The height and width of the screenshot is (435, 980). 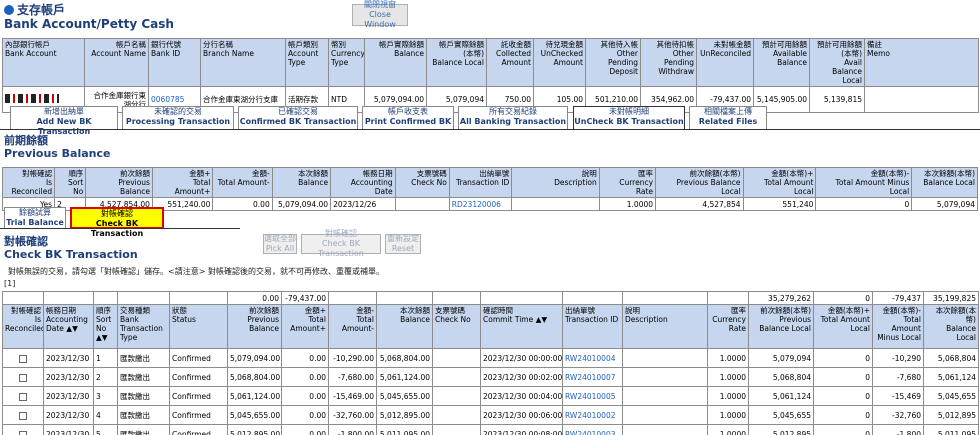 What do you see at coordinates (134, 173) in the screenshot?
I see `previous-header-2-cn: 前次餘額` at bounding box center [134, 173].